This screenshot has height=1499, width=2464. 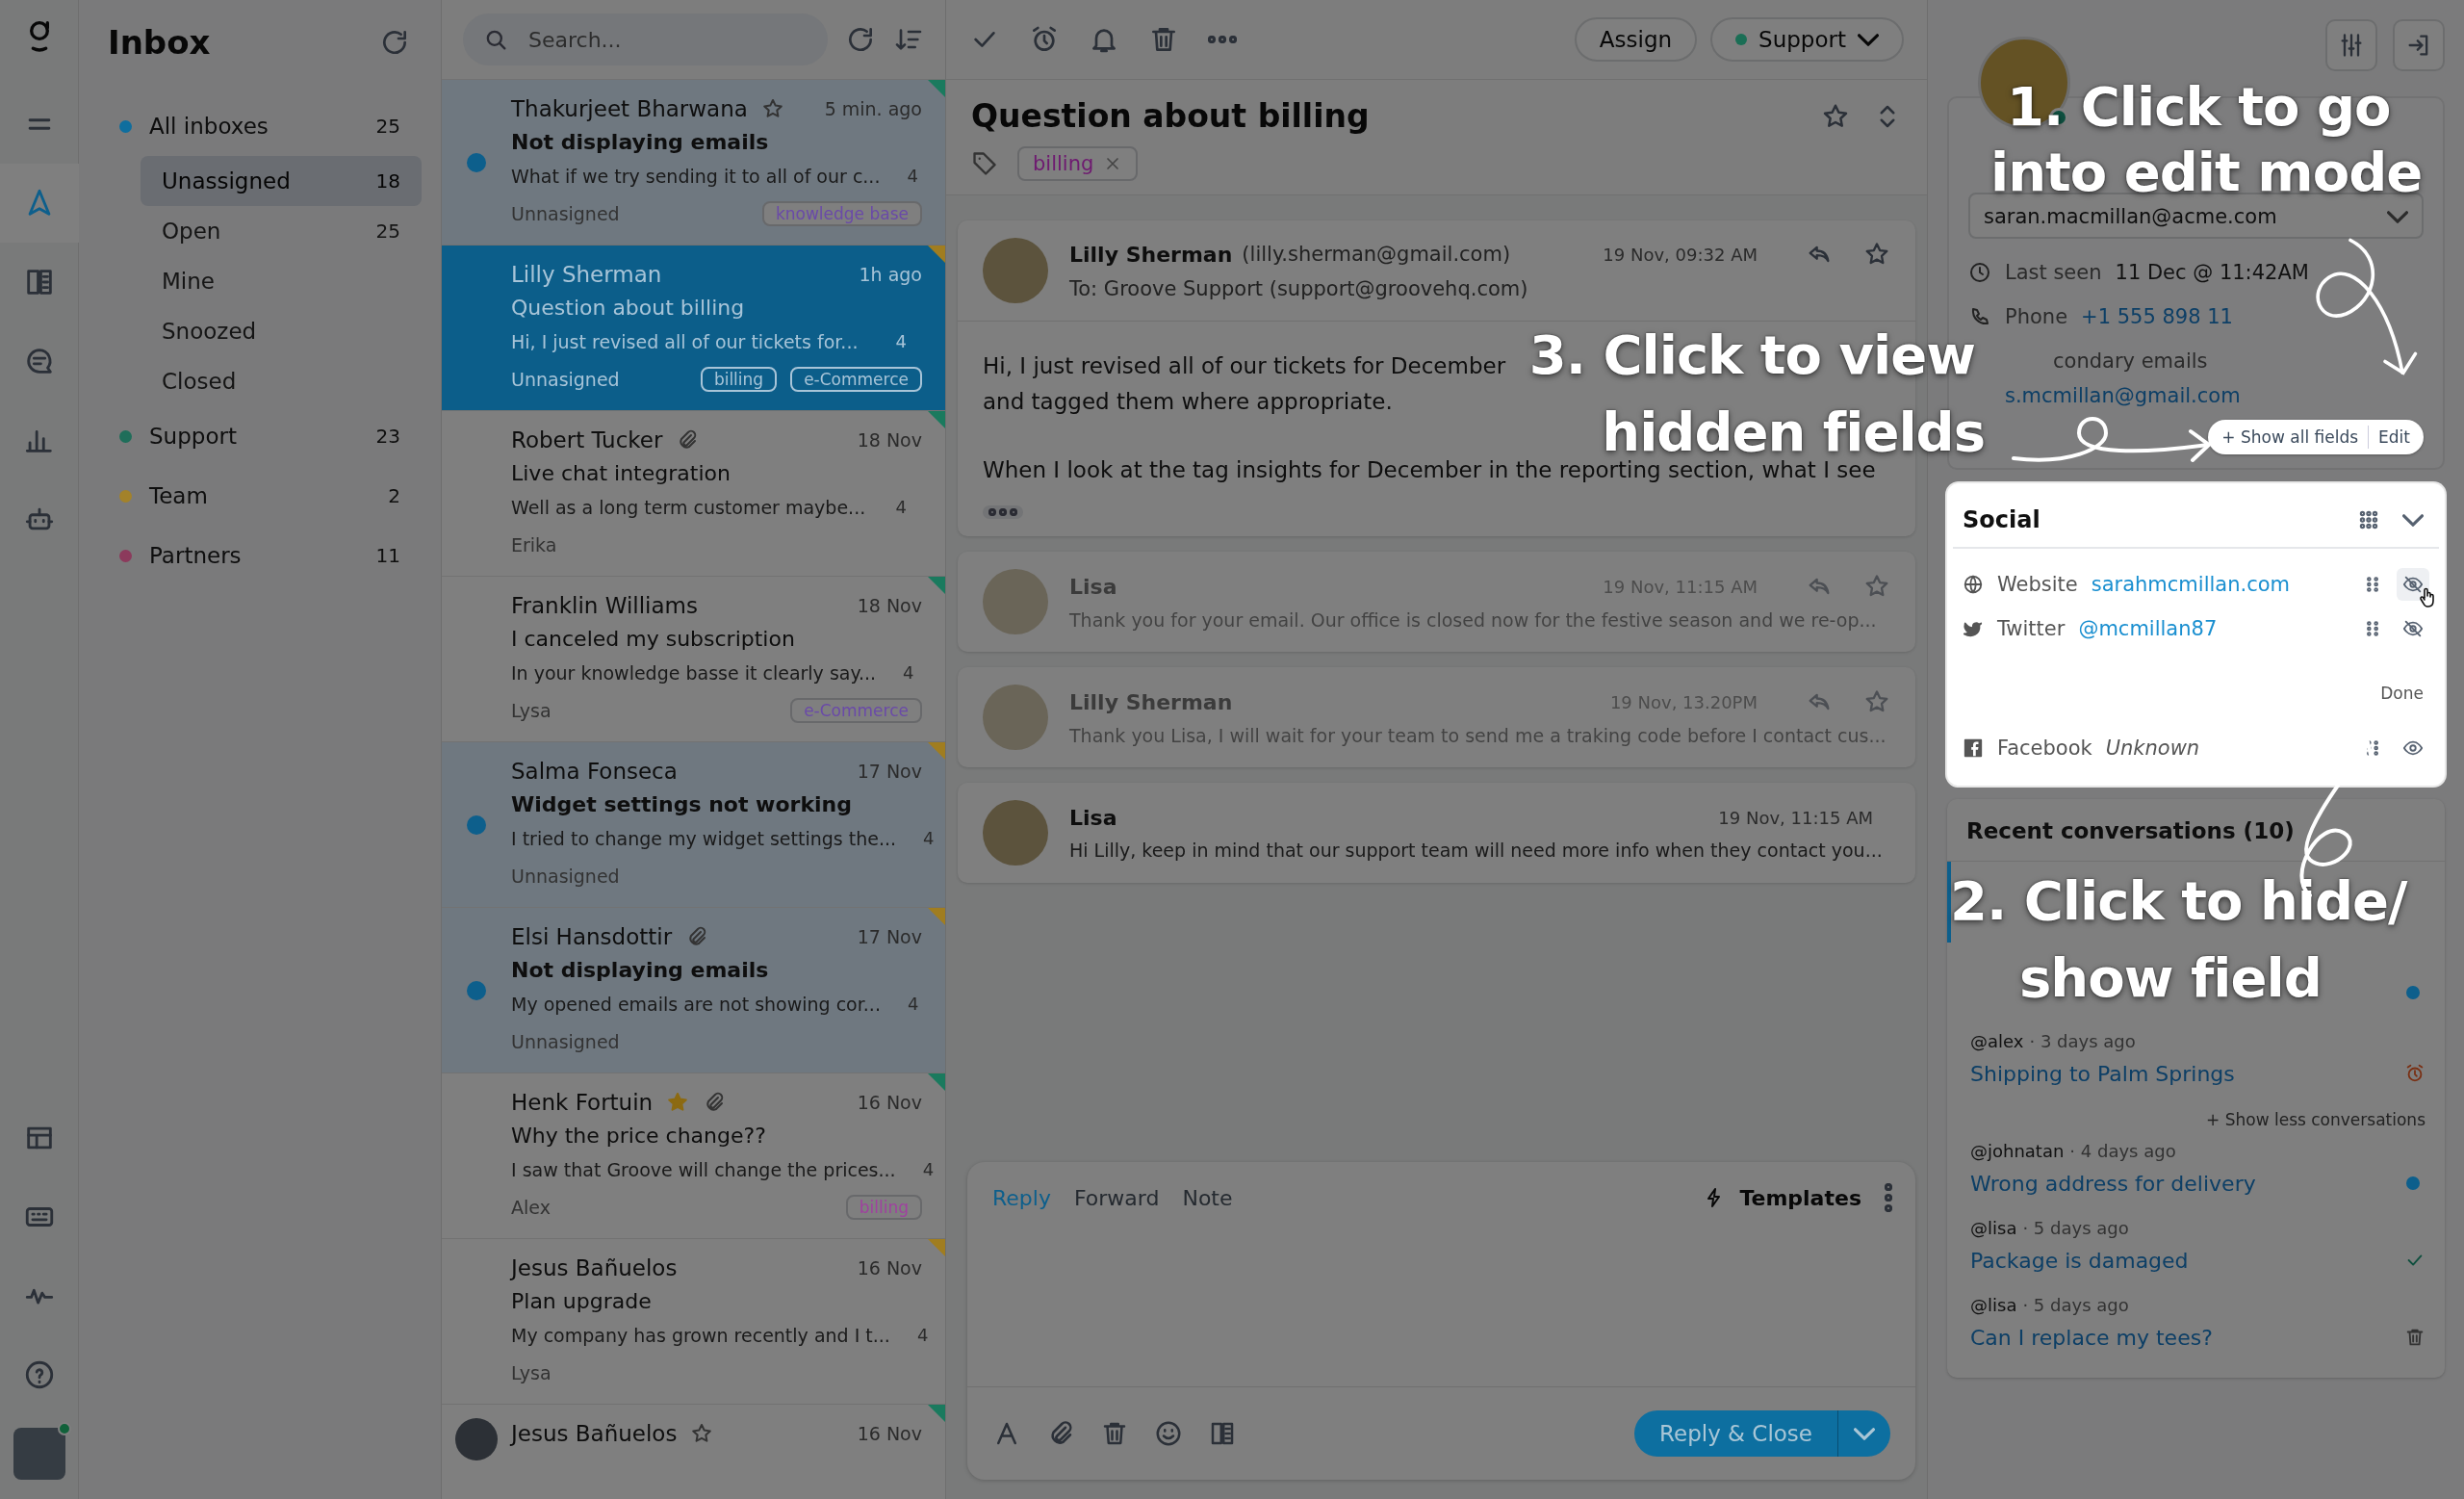 What do you see at coordinates (693, 990) in the screenshot?
I see `conversation-item: Elsi Hansdottir 17 Nov Not displaying emails My opened emails are not showing cor... 4 Unnasigned` at bounding box center [693, 990].